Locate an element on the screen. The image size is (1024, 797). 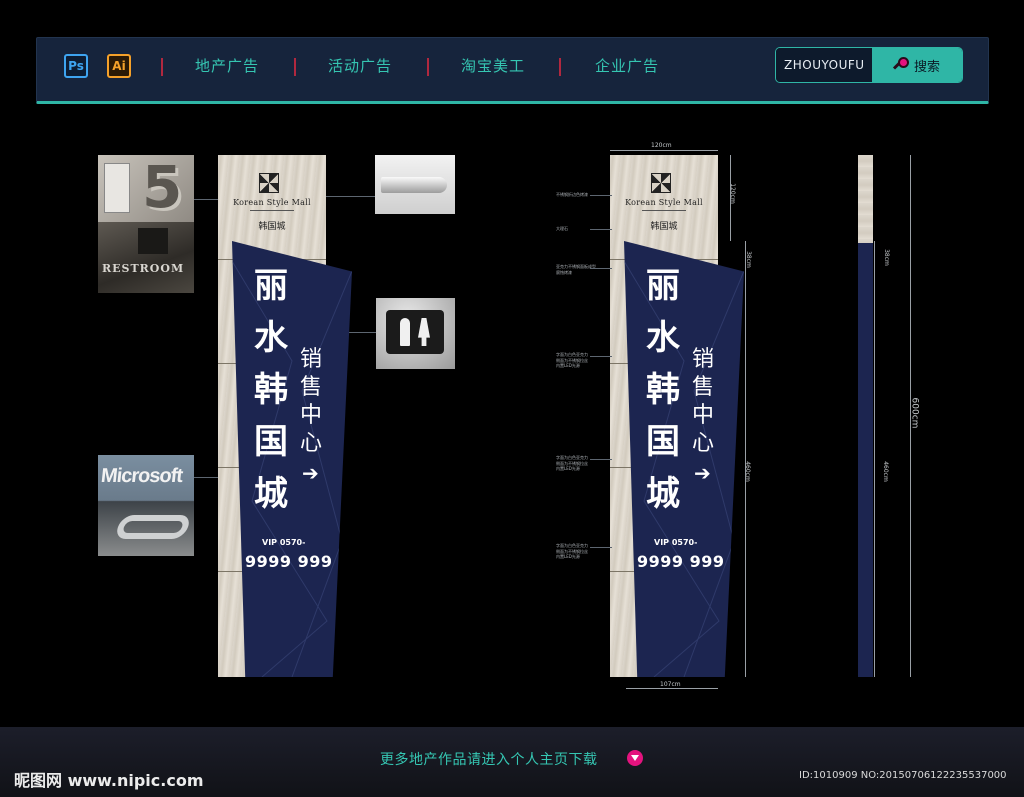
dim-side-top: 38cm is located at coordinates (886, 257).